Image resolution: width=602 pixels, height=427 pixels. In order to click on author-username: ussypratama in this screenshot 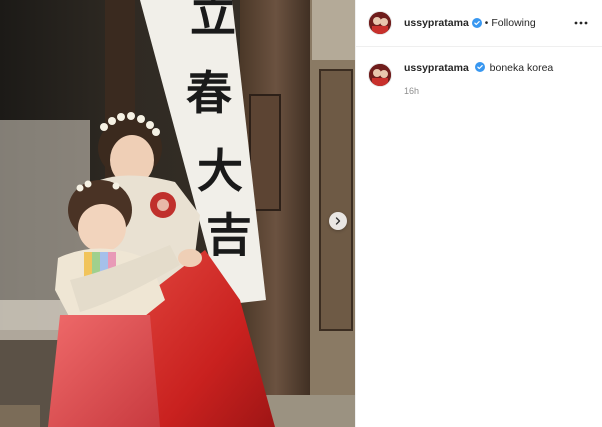, I will do `click(436, 23)`.